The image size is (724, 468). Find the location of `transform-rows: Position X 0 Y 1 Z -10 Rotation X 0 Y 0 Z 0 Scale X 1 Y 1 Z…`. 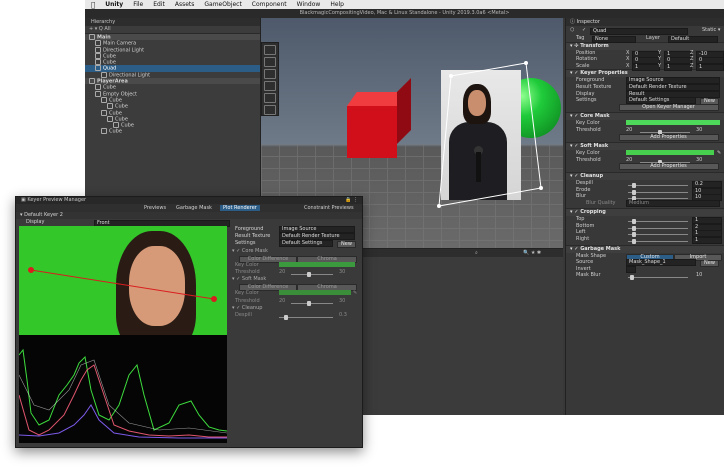

transform-rows: Position X 0 Y 1 Z -10 Rotation X 0 Y 0 Z 0 Scale X 1 Y 1 Z… is located at coordinates (645, 60).